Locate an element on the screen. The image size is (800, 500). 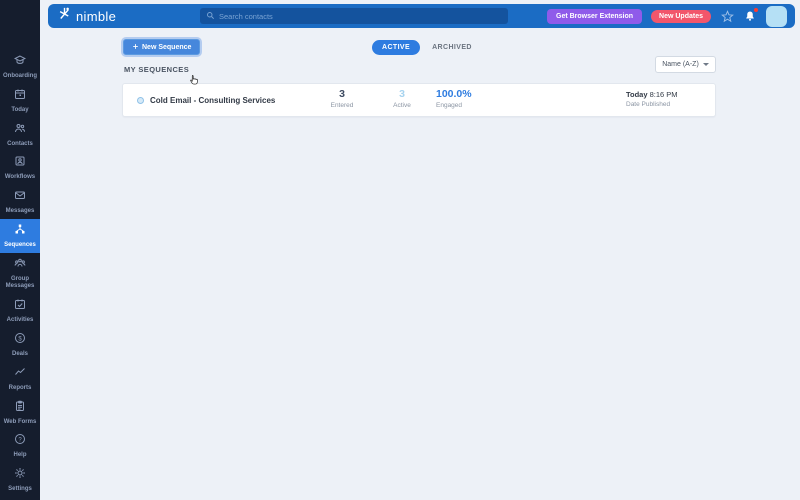
sidebar-item-deals: $ Deals is located at coordinates (20, 345).